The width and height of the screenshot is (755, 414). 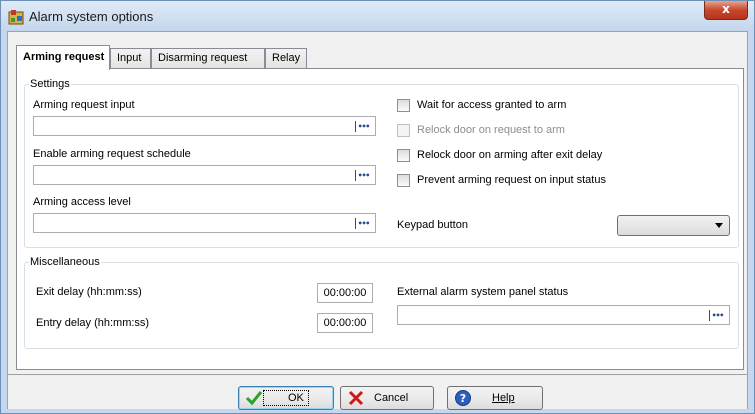 I want to click on ok-button: OK, so click(x=286, y=398).